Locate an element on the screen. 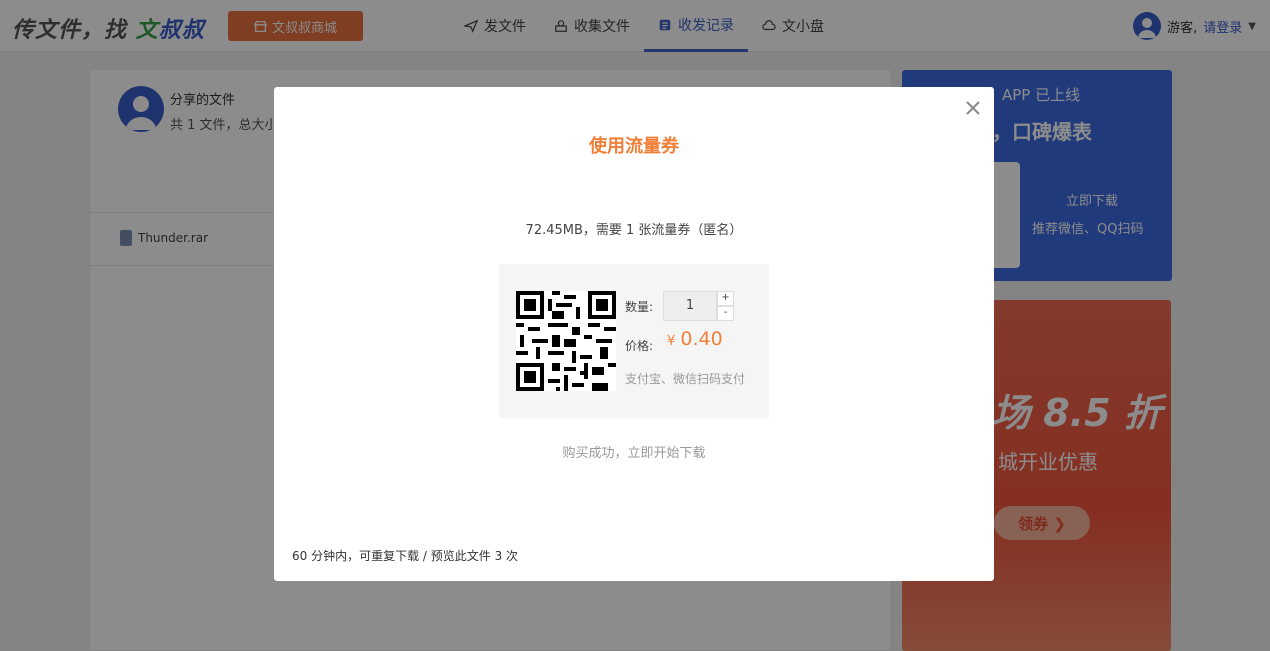 This screenshot has height=651, width=1270. price-label: 价格: is located at coordinates (639, 346).